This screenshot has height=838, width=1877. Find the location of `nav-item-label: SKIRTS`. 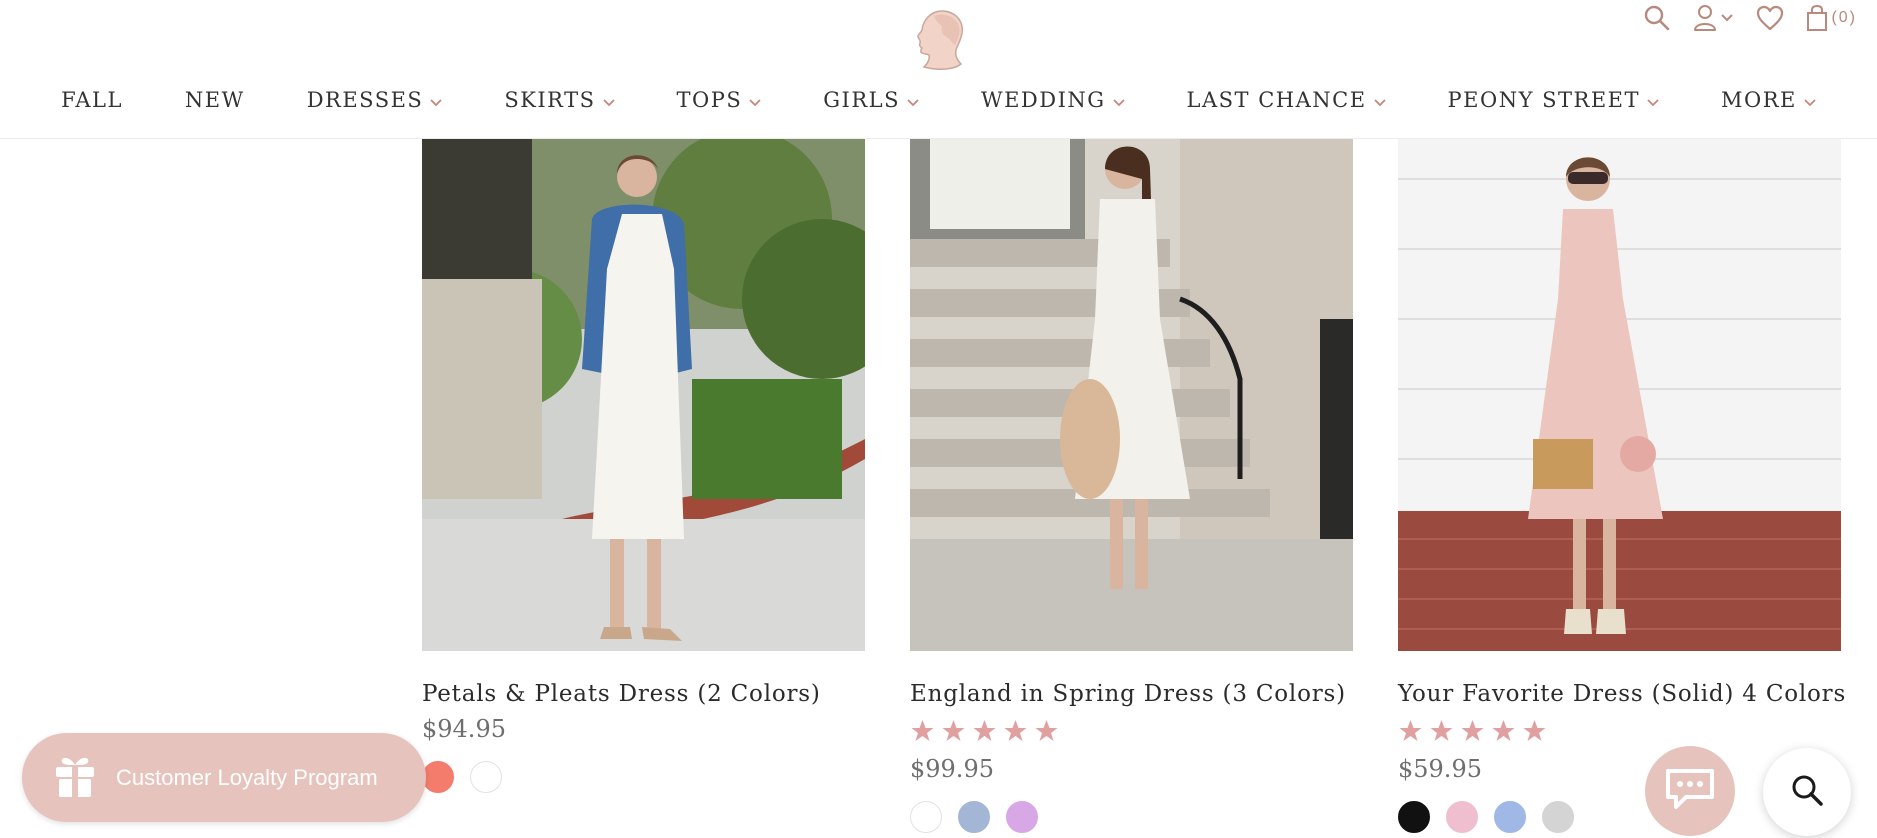

nav-item-label: SKIRTS is located at coordinates (550, 100).